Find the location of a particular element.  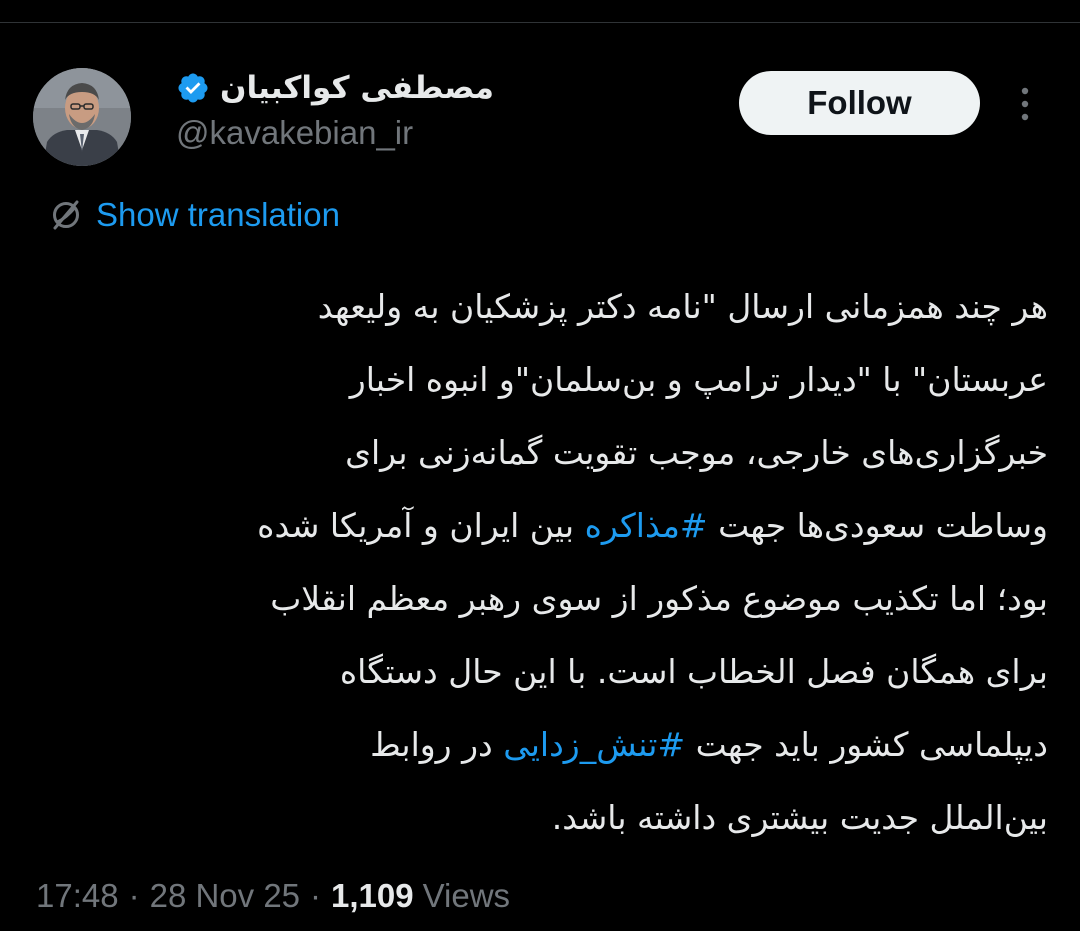

author-name-row: مصطفی کواکبیان is located at coordinates (335, 88).